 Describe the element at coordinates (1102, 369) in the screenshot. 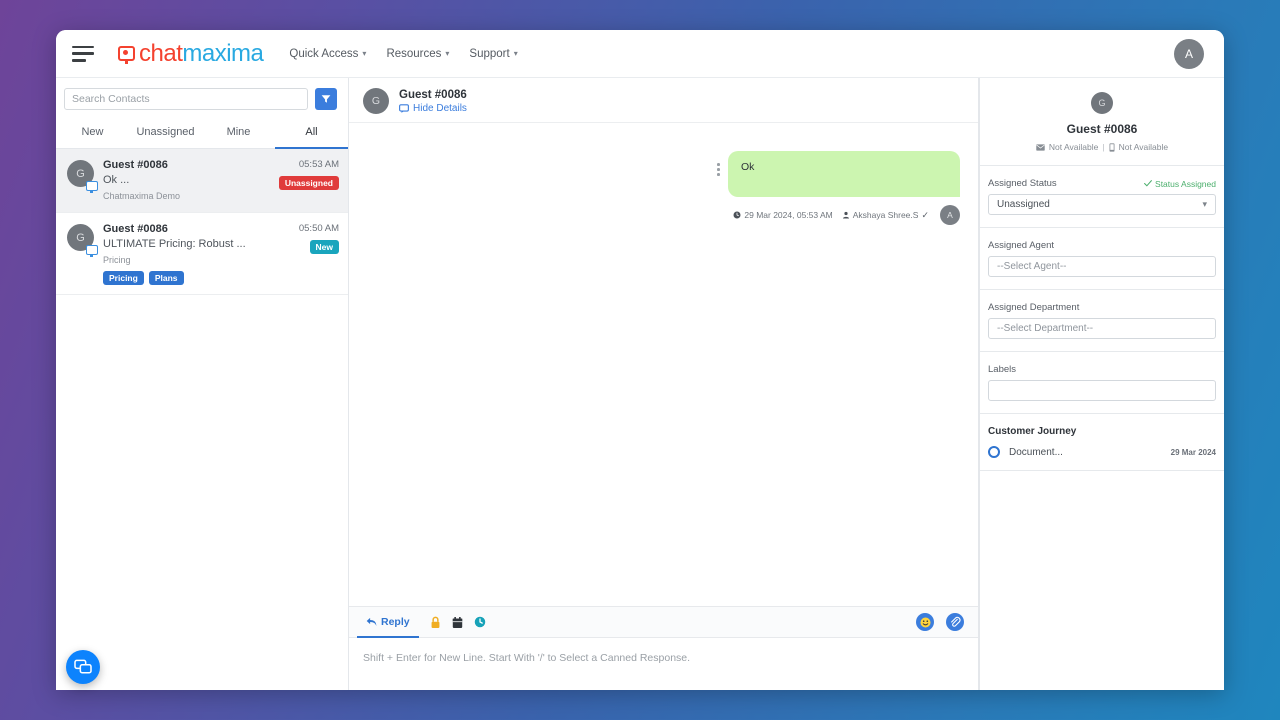

I see `labels-header: Labels` at that location.